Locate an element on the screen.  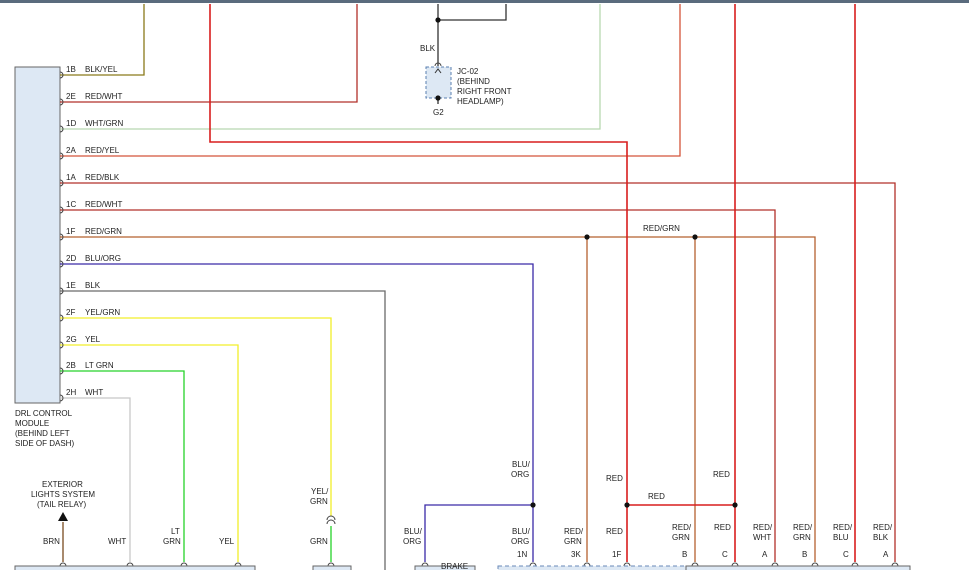
pin-wire: LT GRN is located at coordinates (99, 365).